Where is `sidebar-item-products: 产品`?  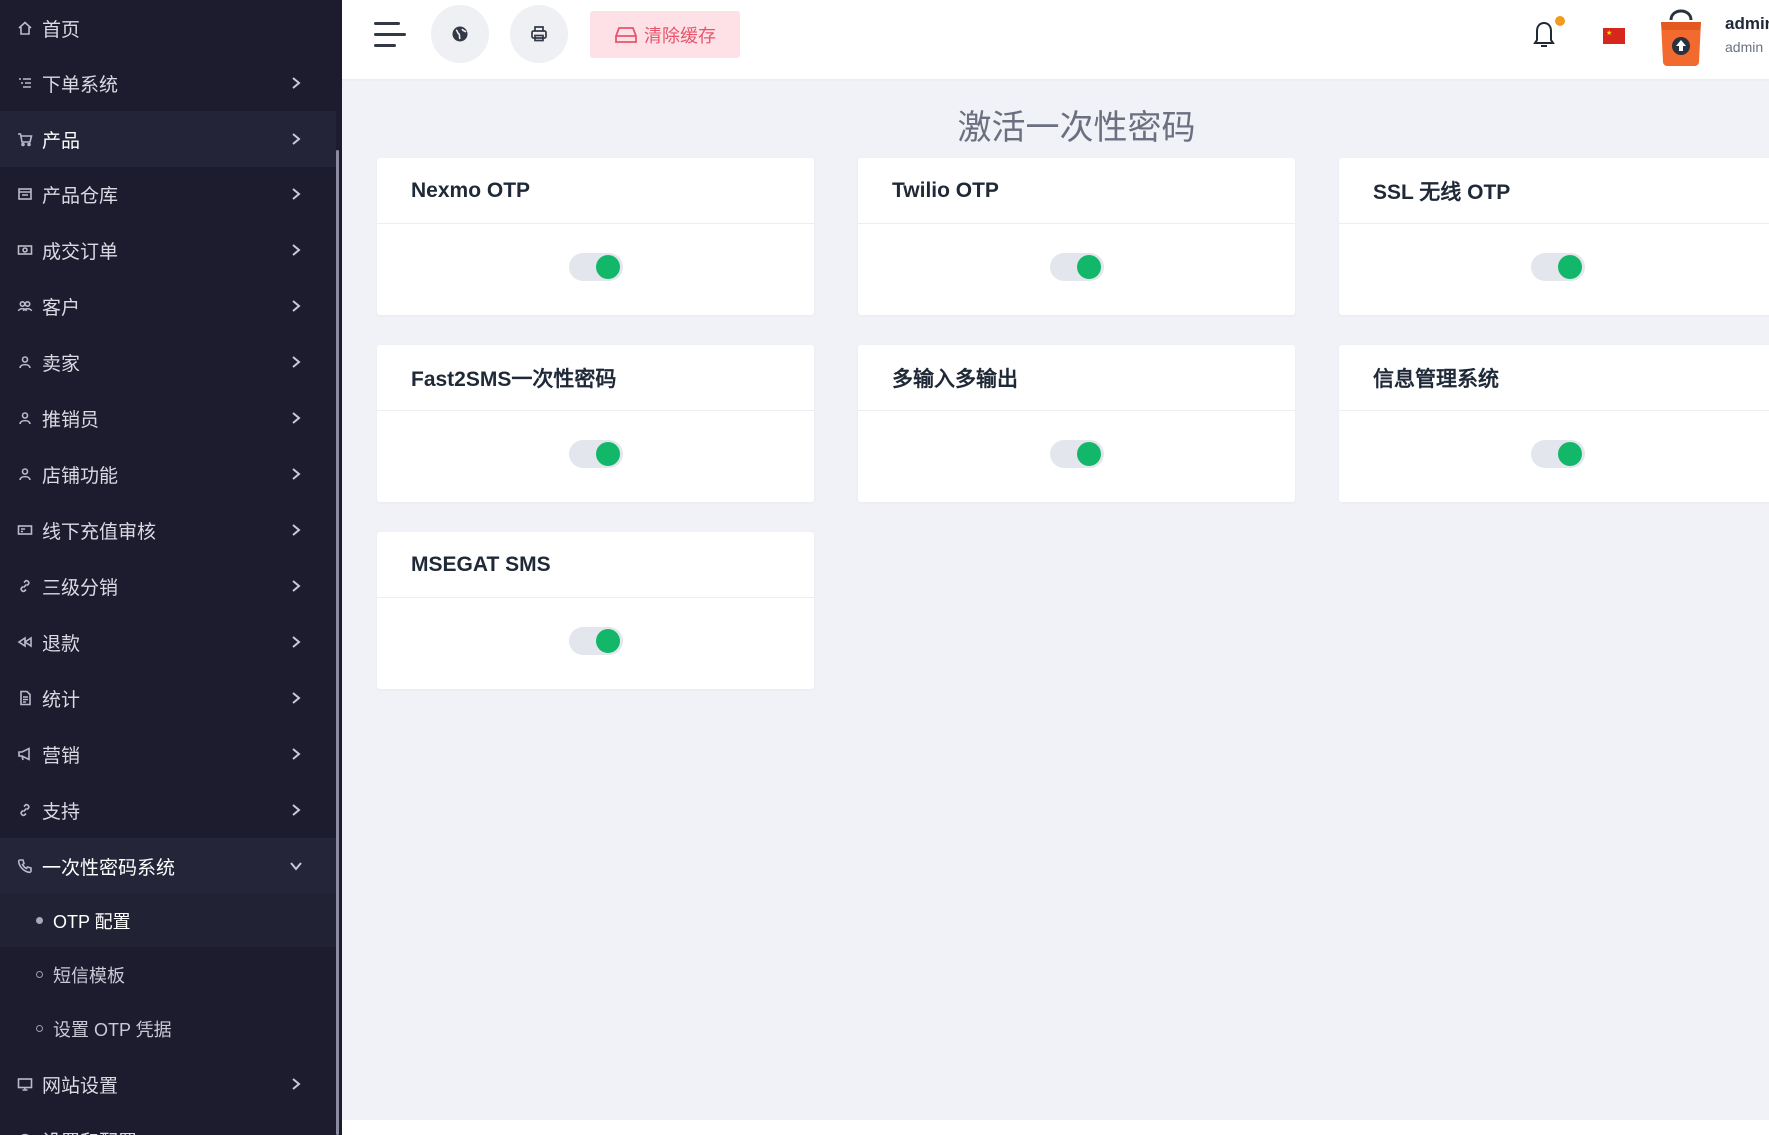 sidebar-item-products: 产品 is located at coordinates (168, 139).